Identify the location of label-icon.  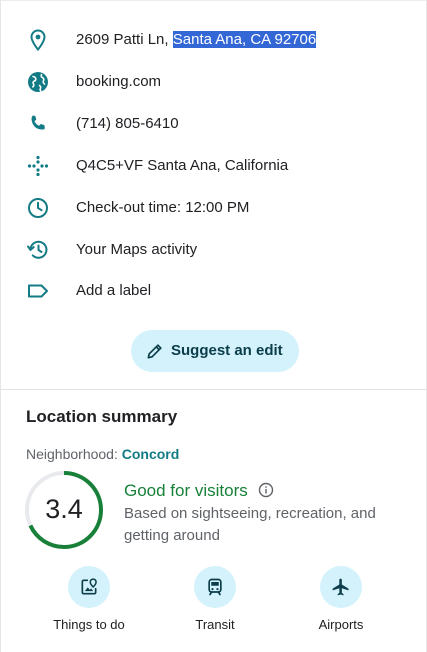
(38, 291).